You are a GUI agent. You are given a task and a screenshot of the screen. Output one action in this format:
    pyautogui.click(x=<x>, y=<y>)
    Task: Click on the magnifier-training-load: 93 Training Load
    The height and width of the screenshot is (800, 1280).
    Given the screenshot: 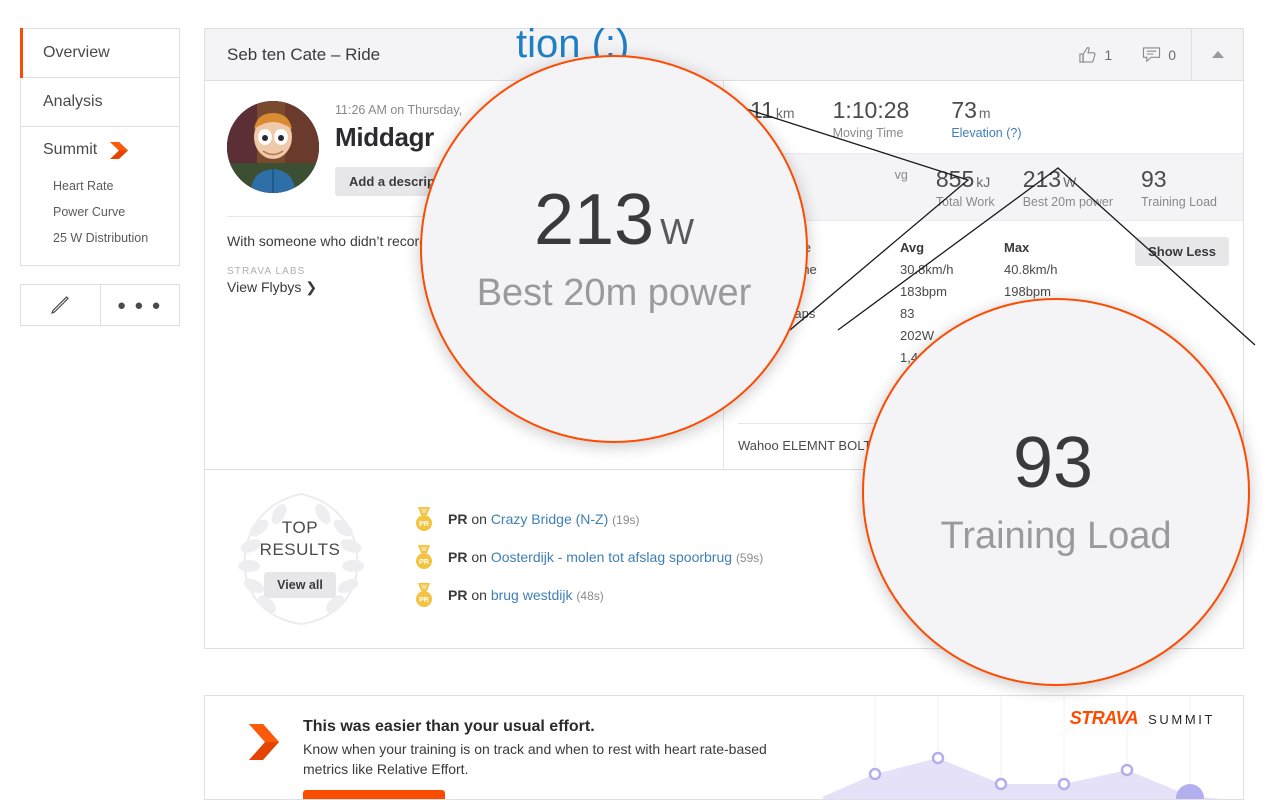 What is the action you would take?
    pyautogui.click(x=1056, y=492)
    